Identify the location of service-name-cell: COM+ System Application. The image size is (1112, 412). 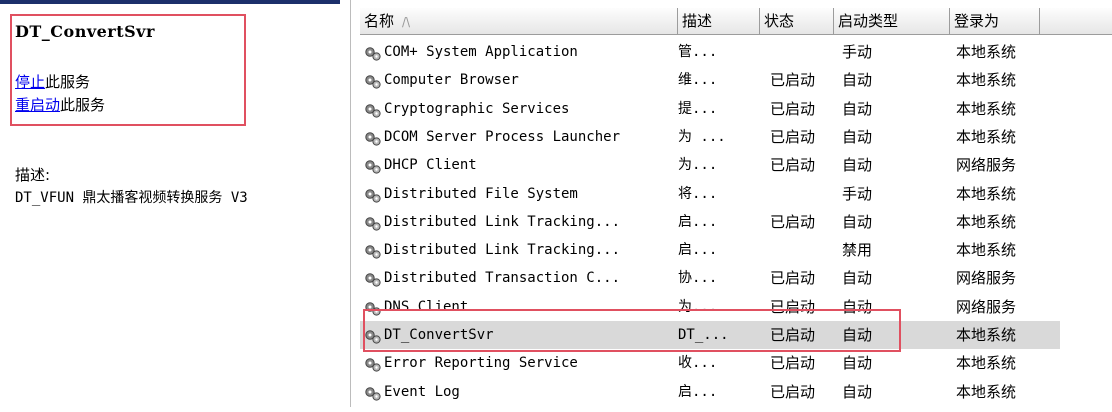
(471, 52).